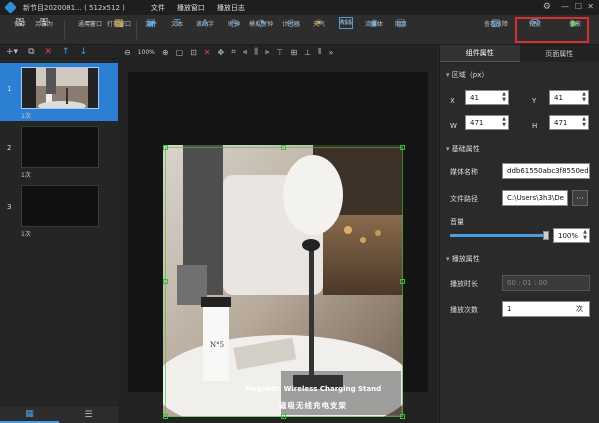 The height and width of the screenshot is (423, 599). What do you see at coordinates (590, 6) in the screenshot?
I see `close-icon: ✕` at bounding box center [590, 6].